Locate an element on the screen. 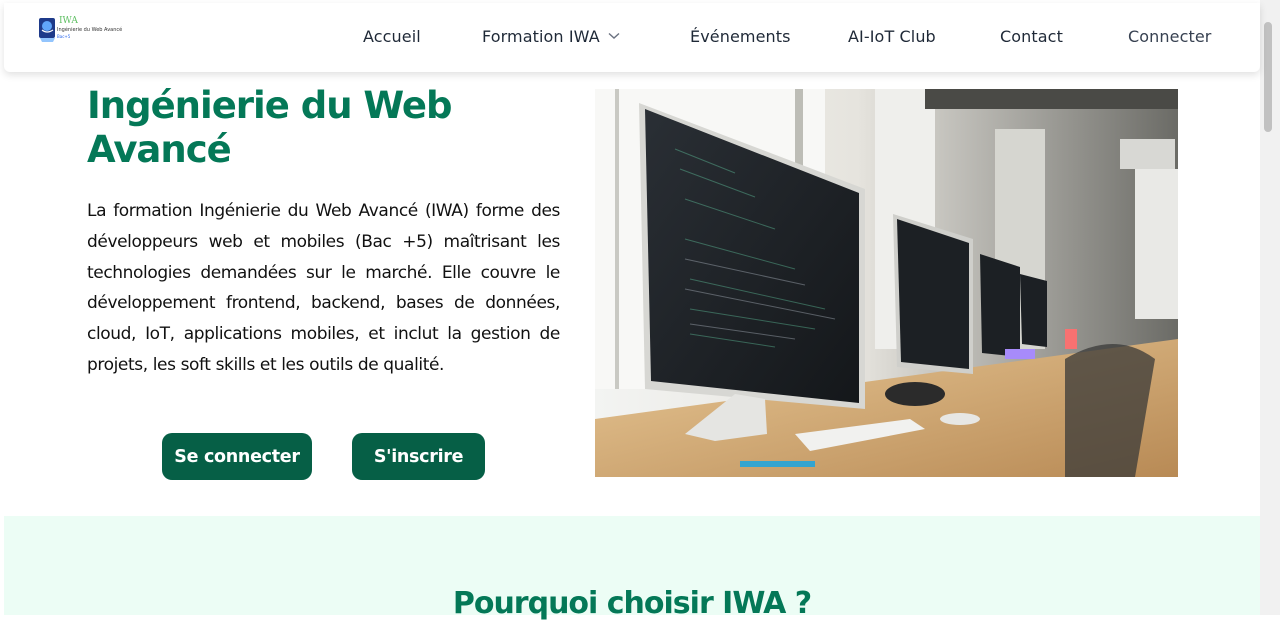 The image size is (1280, 621). scrollbar is located at coordinates (1270, 307).